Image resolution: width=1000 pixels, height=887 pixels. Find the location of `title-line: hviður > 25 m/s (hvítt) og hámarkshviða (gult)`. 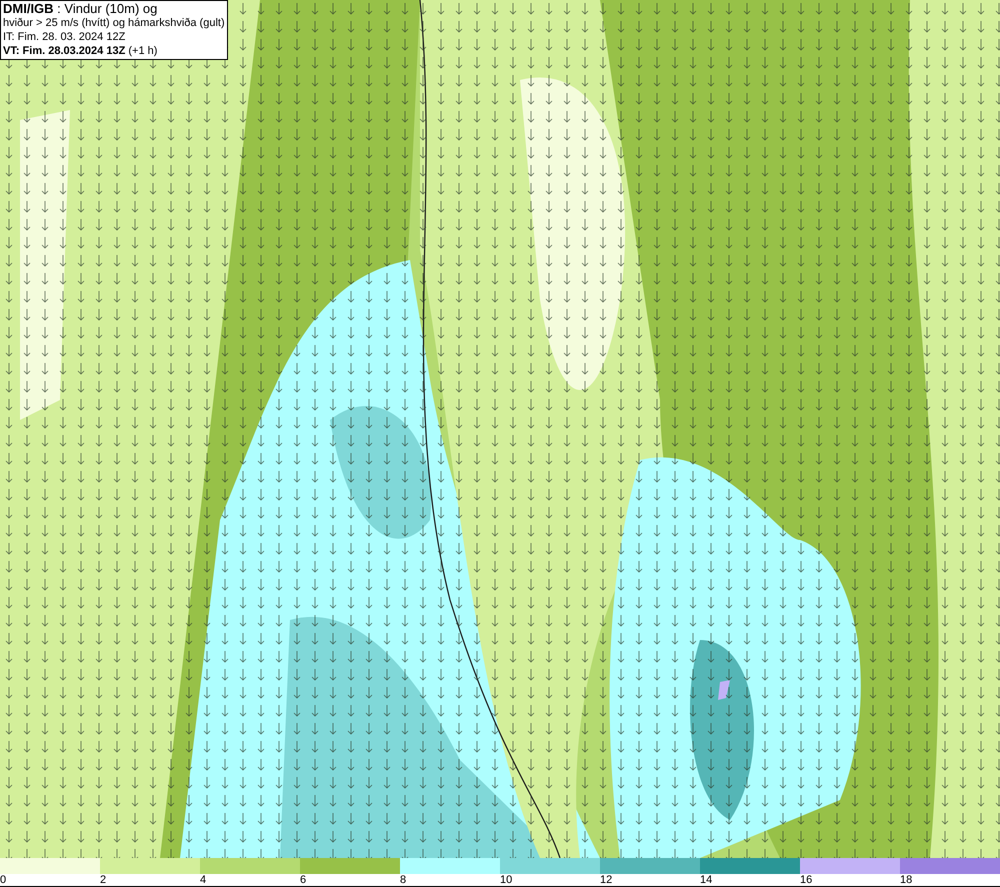

title-line: hviður > 25 m/s (hvítt) og hámarkshviða (gult) is located at coordinates (114, 23).